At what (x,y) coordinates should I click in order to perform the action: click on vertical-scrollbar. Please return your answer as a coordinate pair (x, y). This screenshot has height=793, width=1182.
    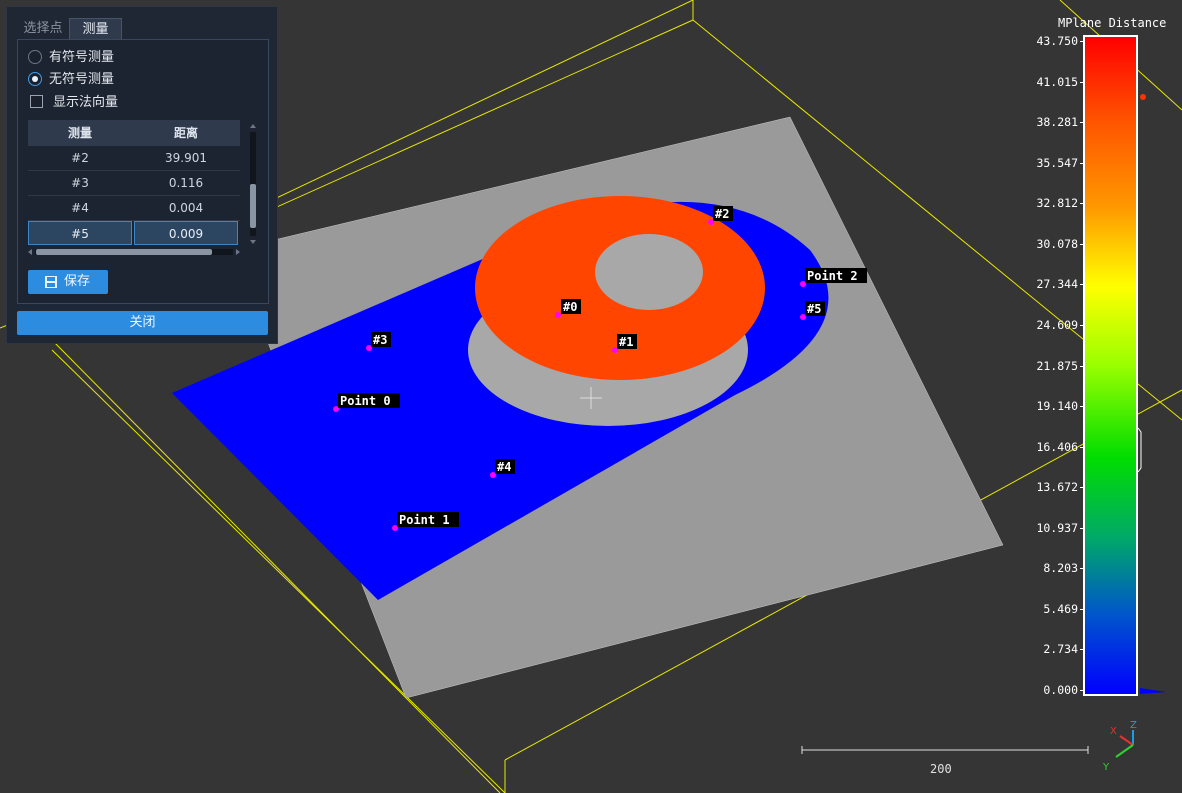
    Looking at the image, I should click on (253, 184).